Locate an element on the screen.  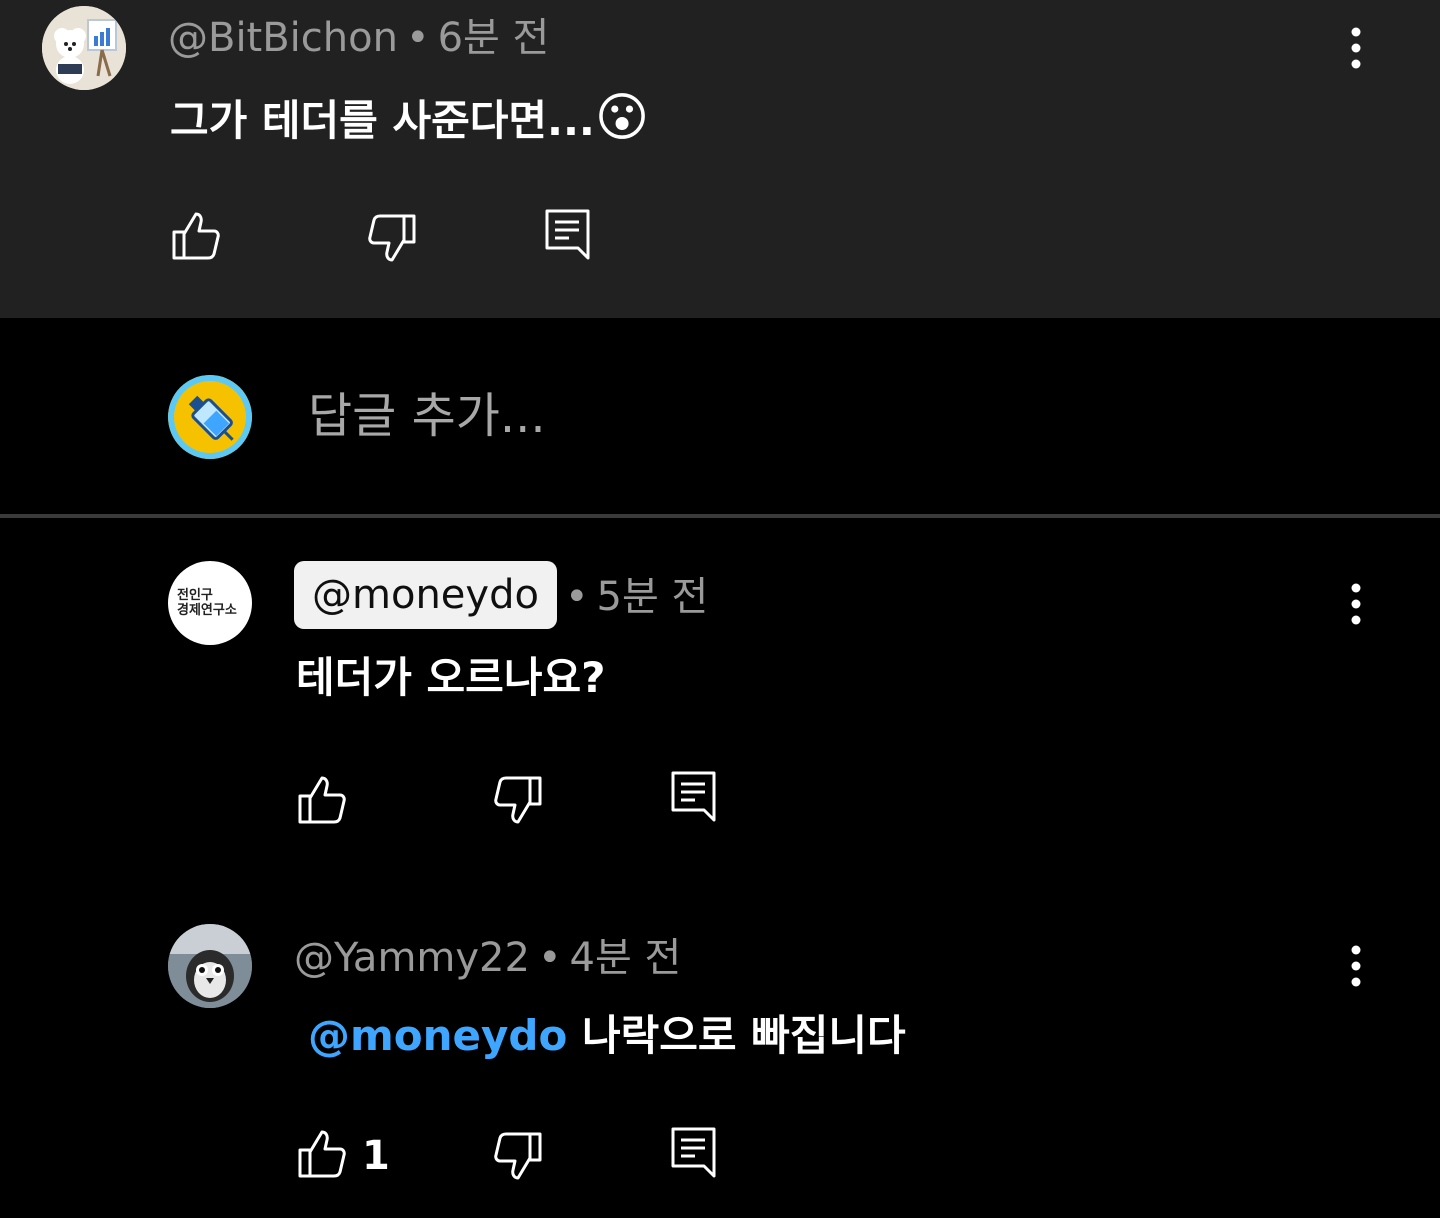
reply2-author-name: @Yammy22 is located at coordinates (412, 958).